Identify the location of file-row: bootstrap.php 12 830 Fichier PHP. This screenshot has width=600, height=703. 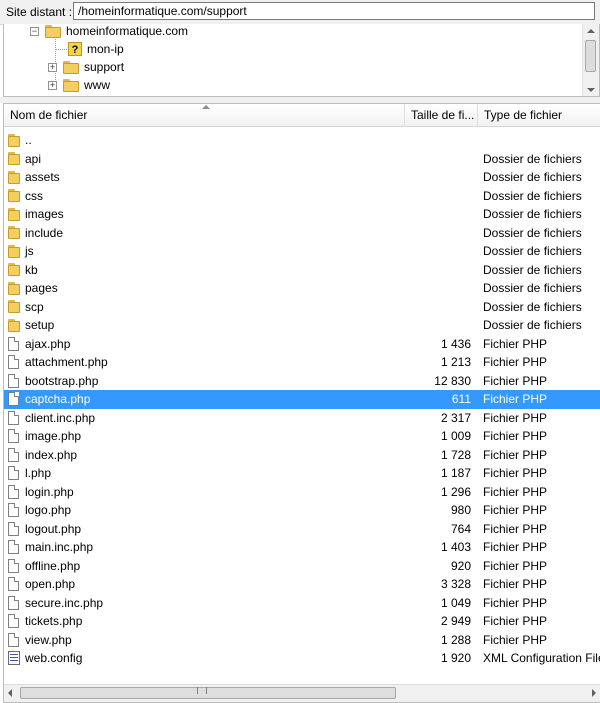
(302, 381).